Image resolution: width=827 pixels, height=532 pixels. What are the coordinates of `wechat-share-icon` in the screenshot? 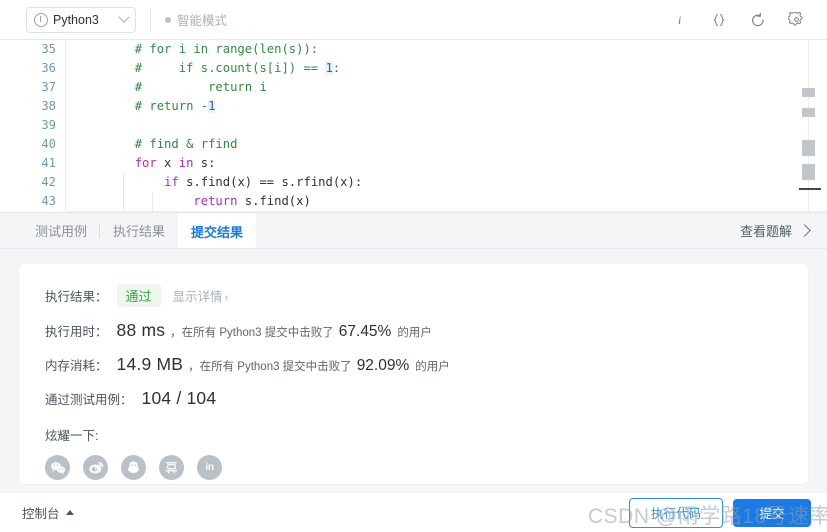 It's located at (57, 467).